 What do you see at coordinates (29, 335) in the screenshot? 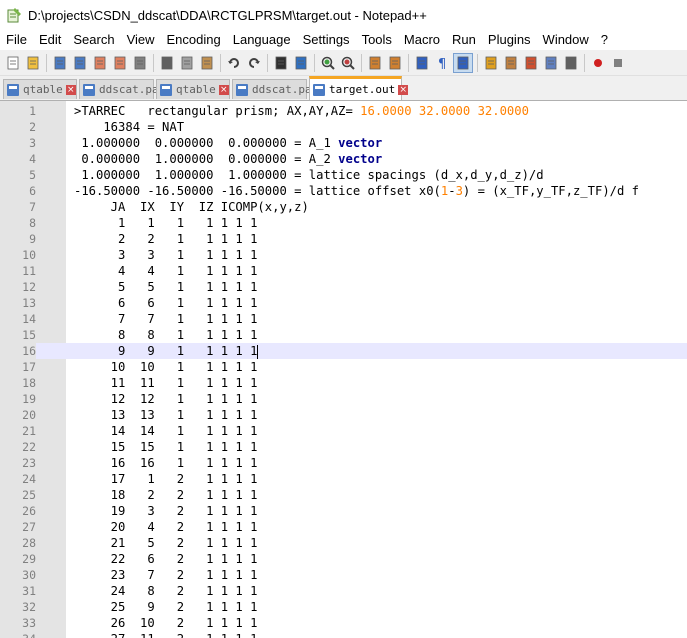
I see `line-number: 15` at bounding box center [29, 335].